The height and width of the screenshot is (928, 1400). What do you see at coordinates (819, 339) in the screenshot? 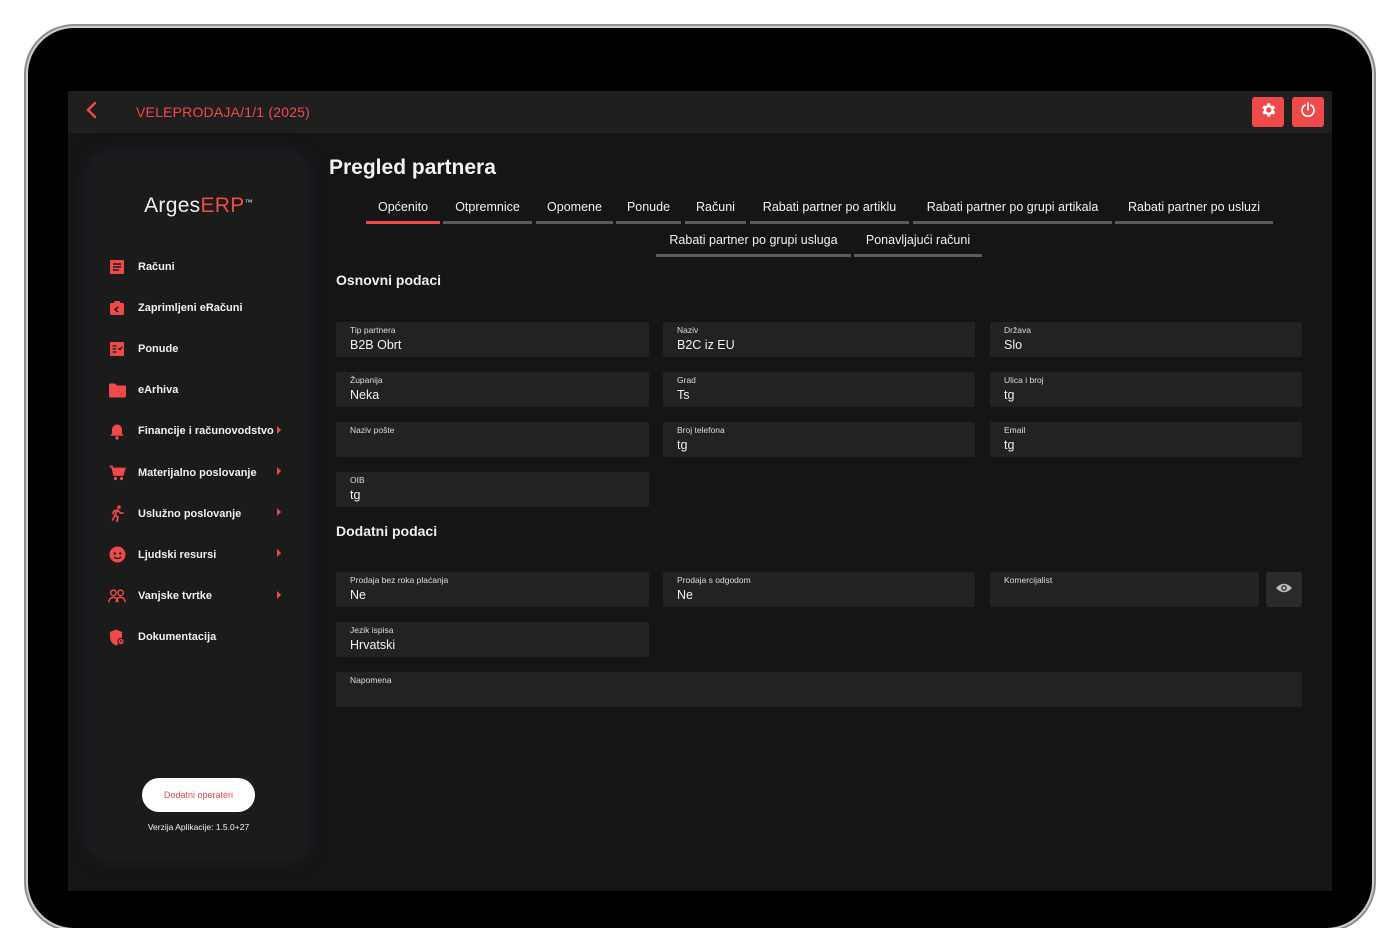
I see `field-naziv: Naziv B2C iz EU` at bounding box center [819, 339].